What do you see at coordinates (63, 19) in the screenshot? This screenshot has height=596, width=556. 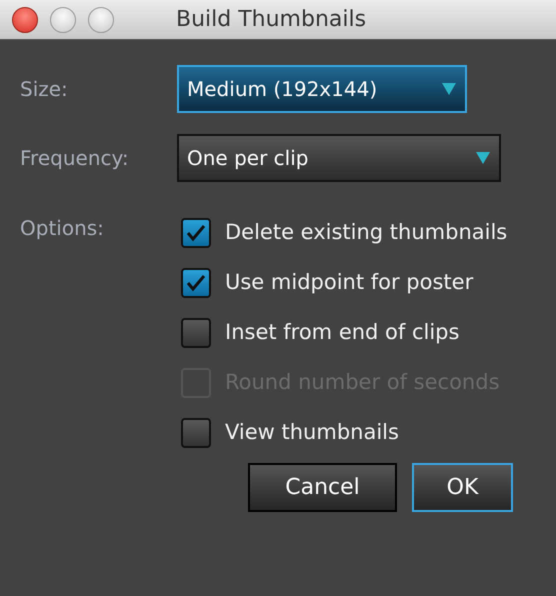 I see `minimize-button` at bounding box center [63, 19].